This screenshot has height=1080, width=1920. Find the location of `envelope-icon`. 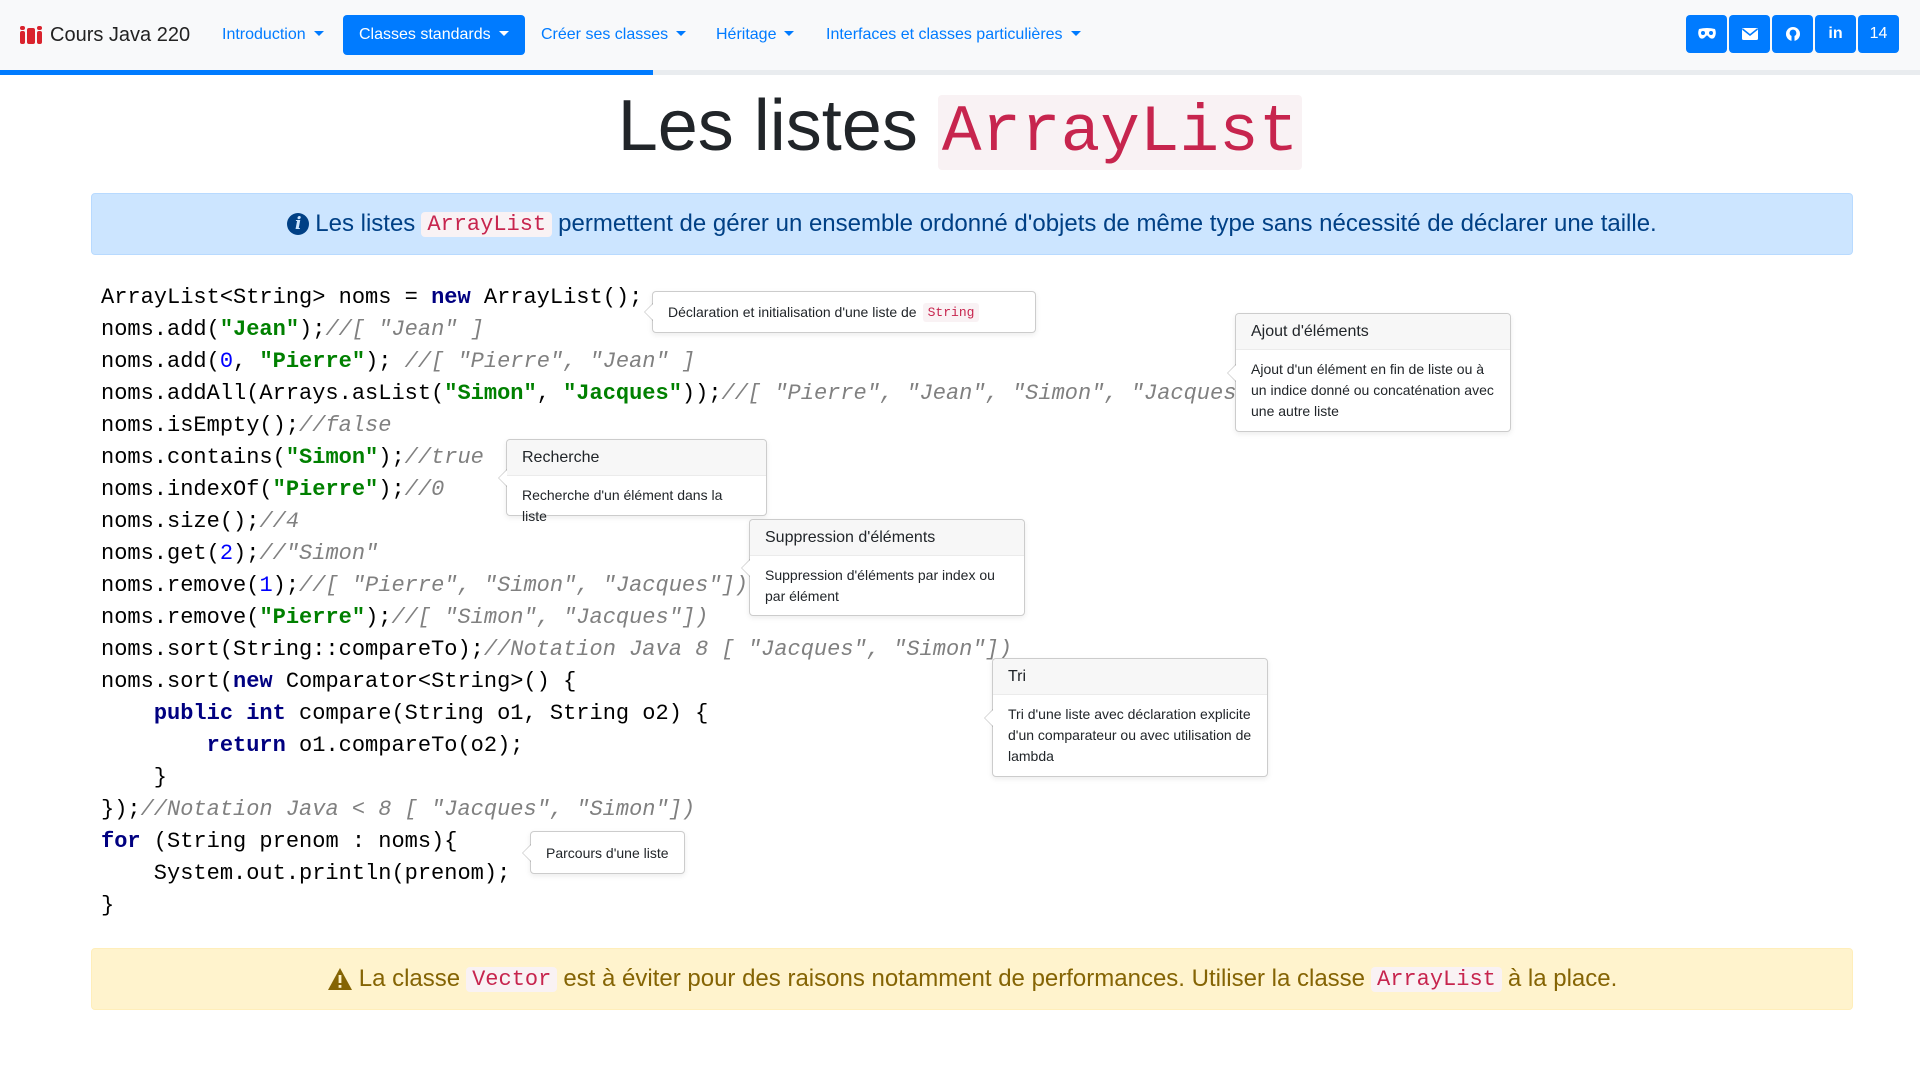

envelope-icon is located at coordinates (1749, 34).